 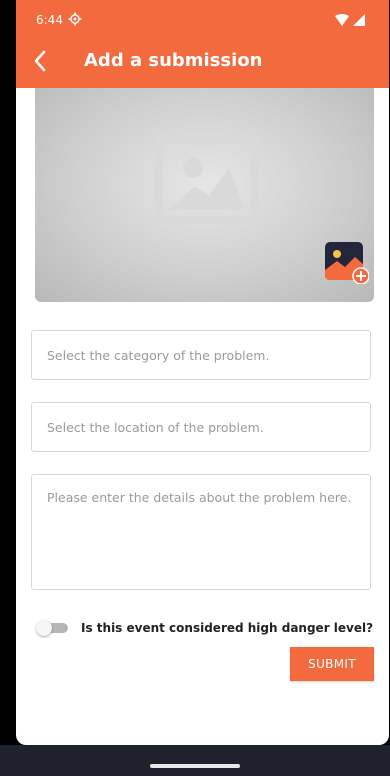 What do you see at coordinates (158, 355) in the screenshot?
I see `category-placeholder: Select the category of the problem.` at bounding box center [158, 355].